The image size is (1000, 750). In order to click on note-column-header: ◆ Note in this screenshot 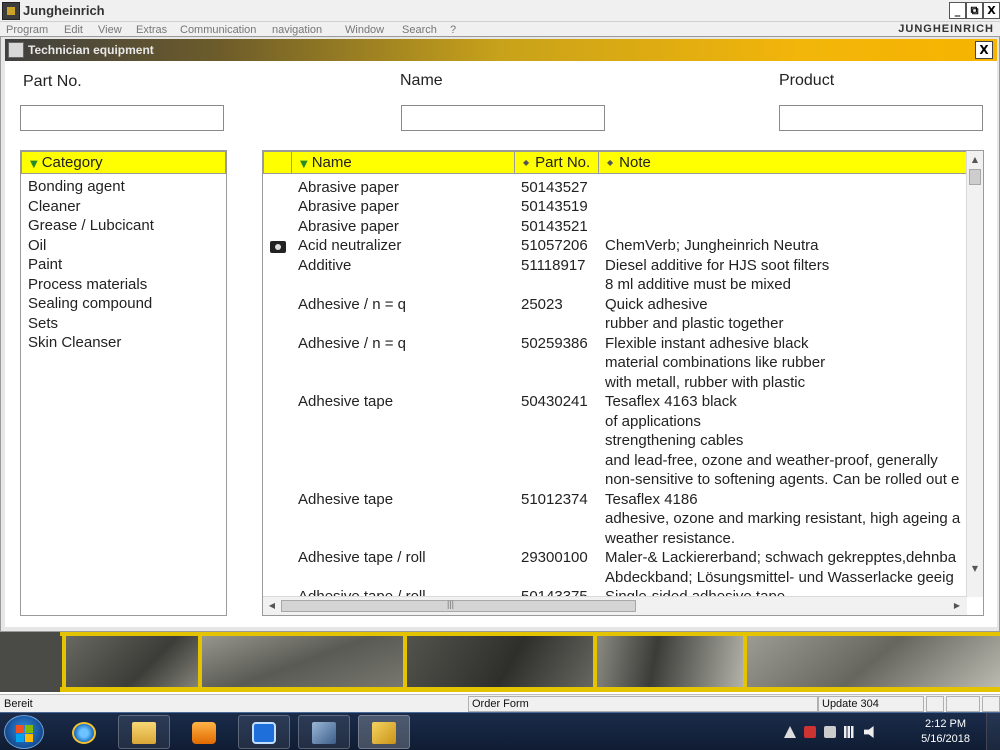, I will do `click(783, 162)`.